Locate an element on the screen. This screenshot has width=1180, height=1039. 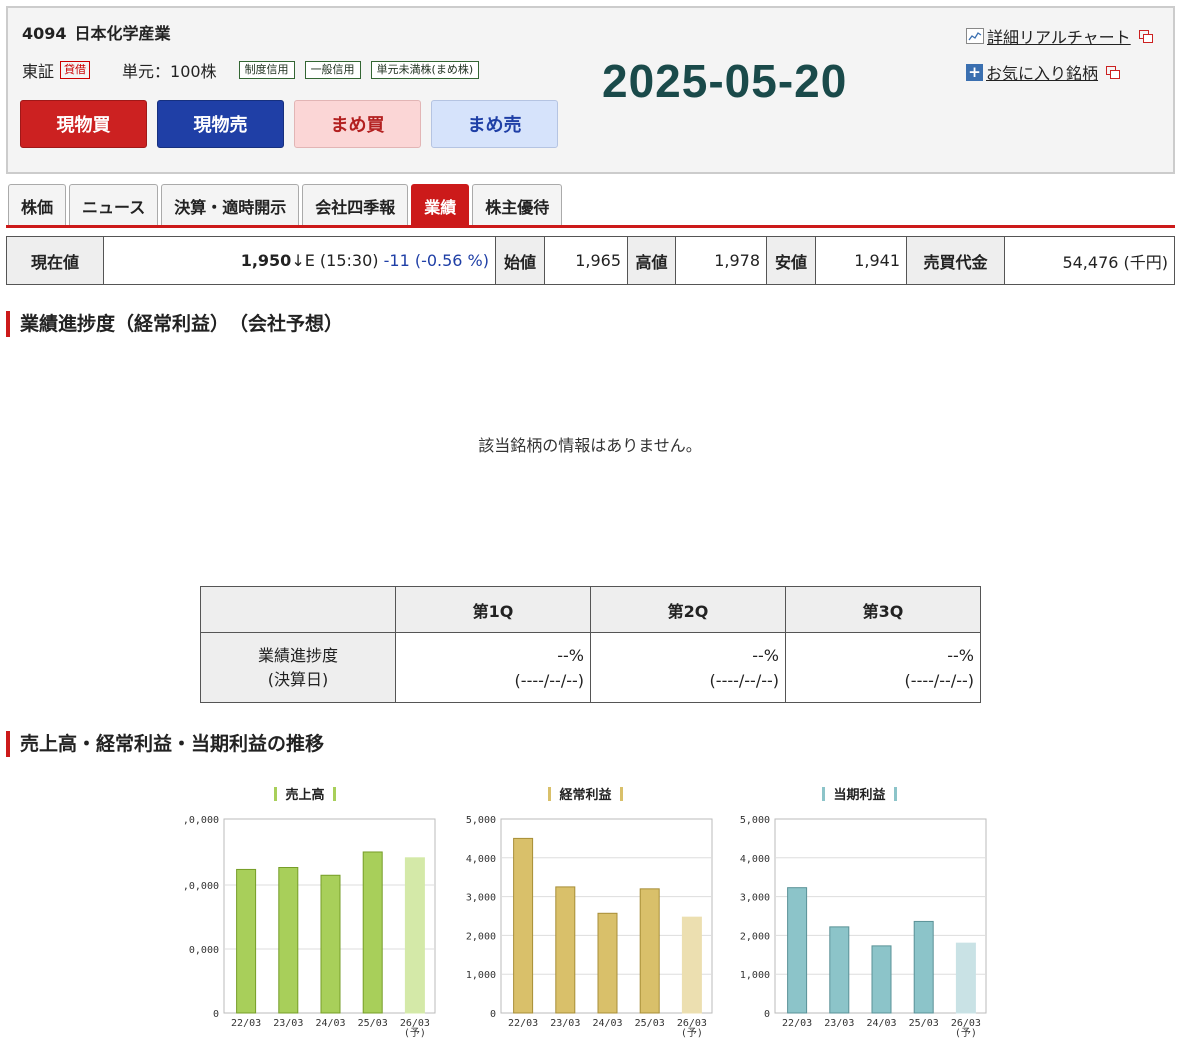
progress-q3-cell: --% (----/--/--) is located at coordinates (883, 667).